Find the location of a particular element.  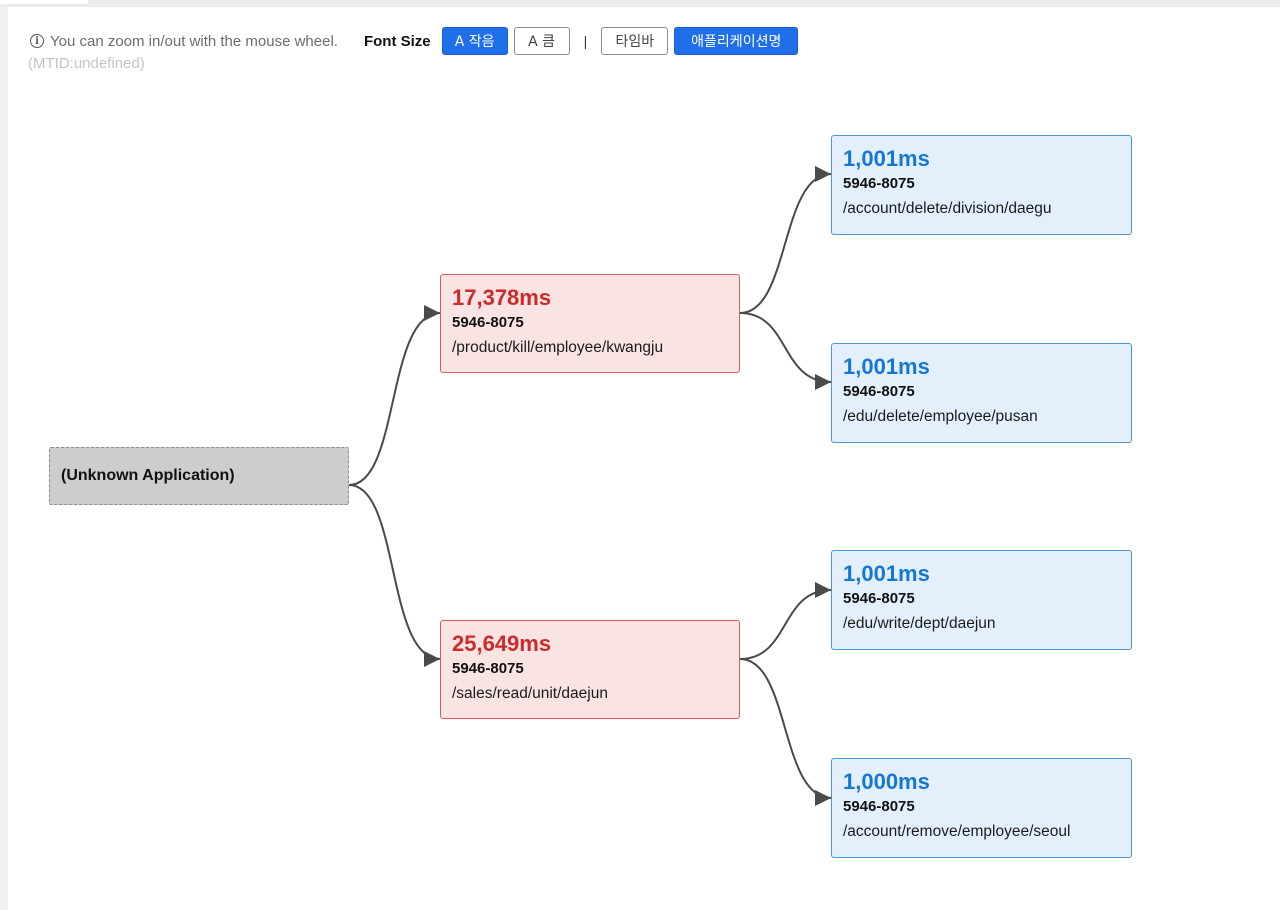

edge-n2-n6 is located at coordinates (785, 732).